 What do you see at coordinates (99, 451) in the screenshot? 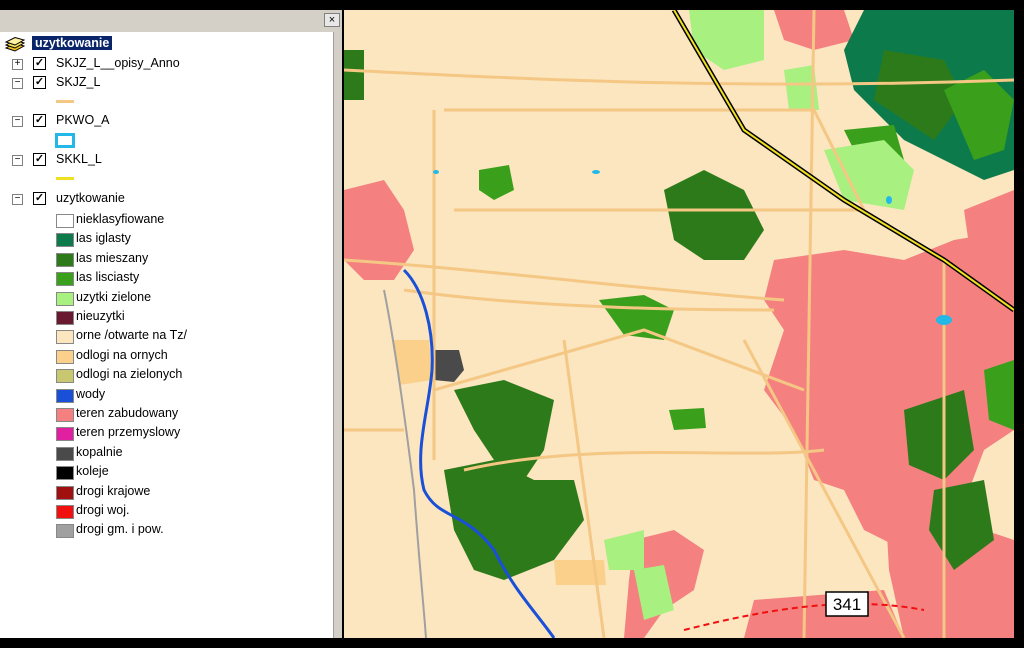
I see `legend-label: kopalnie` at bounding box center [99, 451].